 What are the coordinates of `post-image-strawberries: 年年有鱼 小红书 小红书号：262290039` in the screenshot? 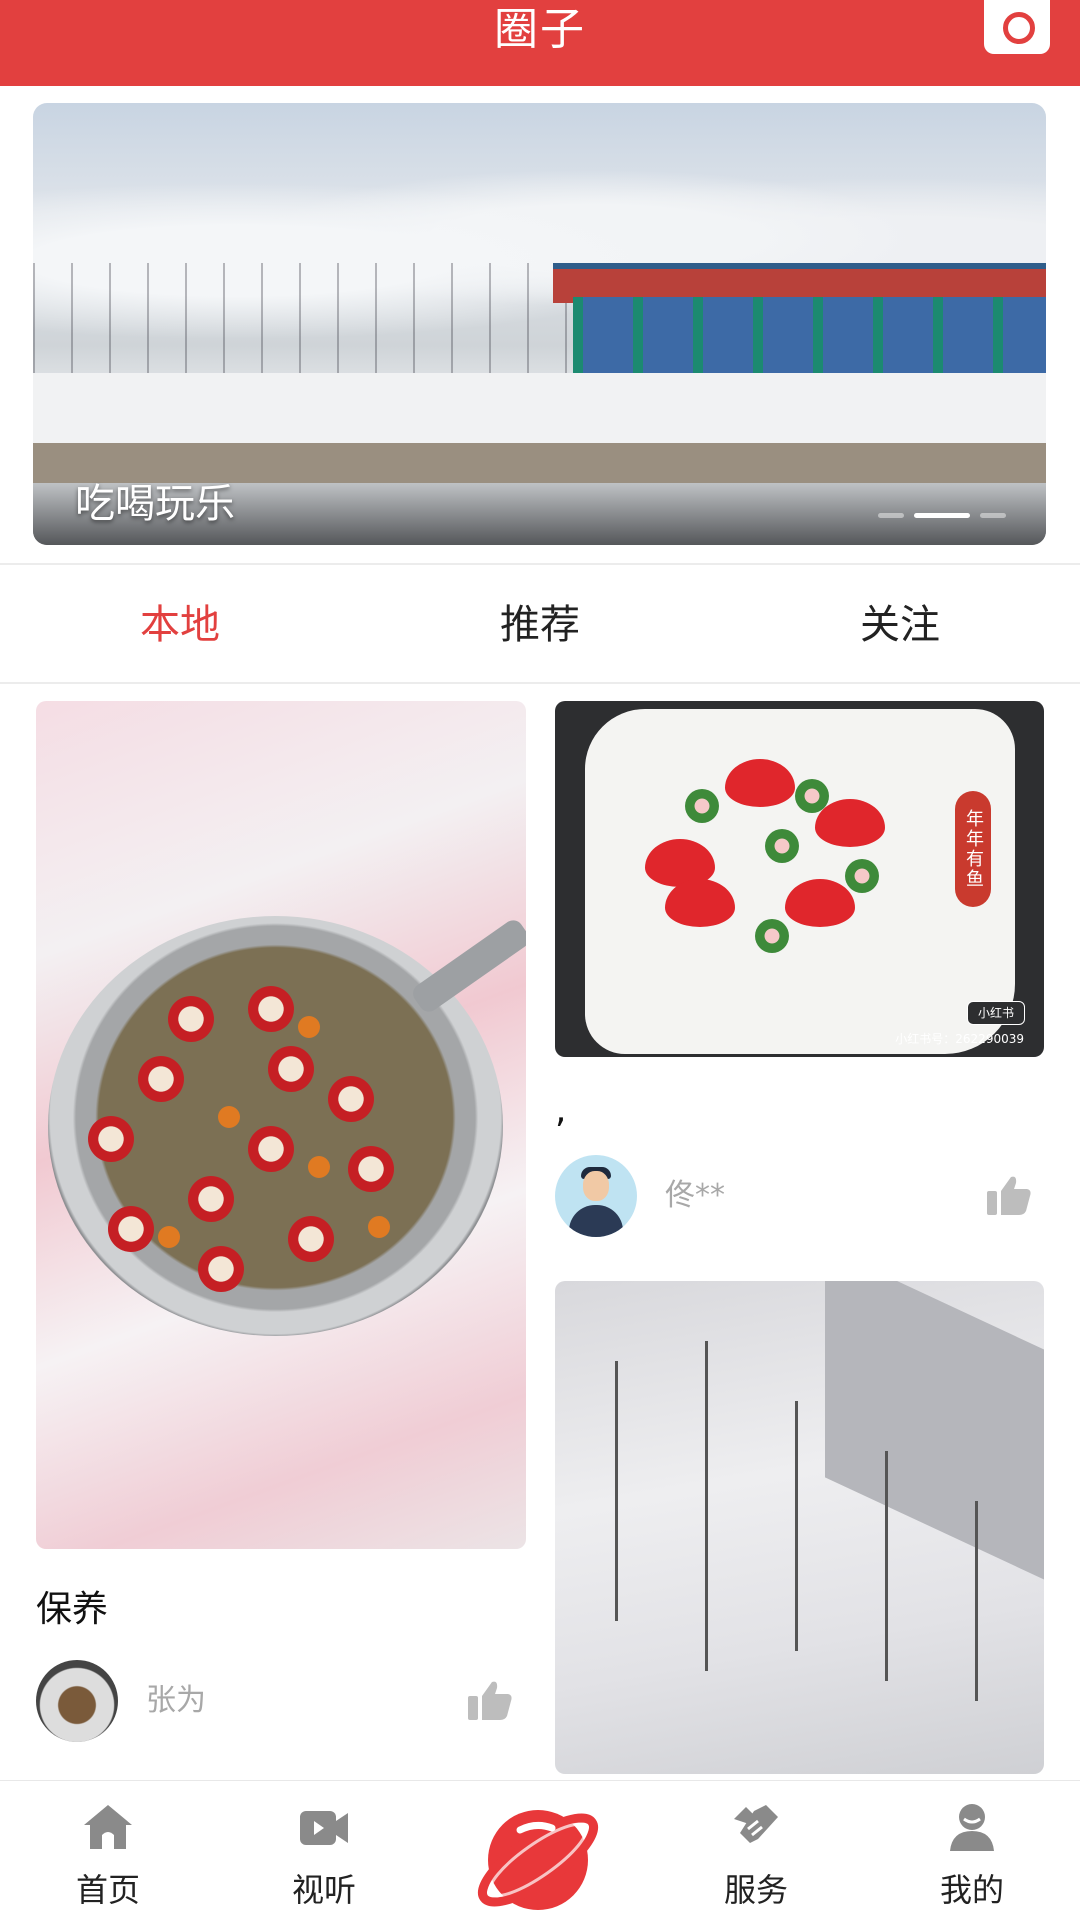 It's located at (799, 879).